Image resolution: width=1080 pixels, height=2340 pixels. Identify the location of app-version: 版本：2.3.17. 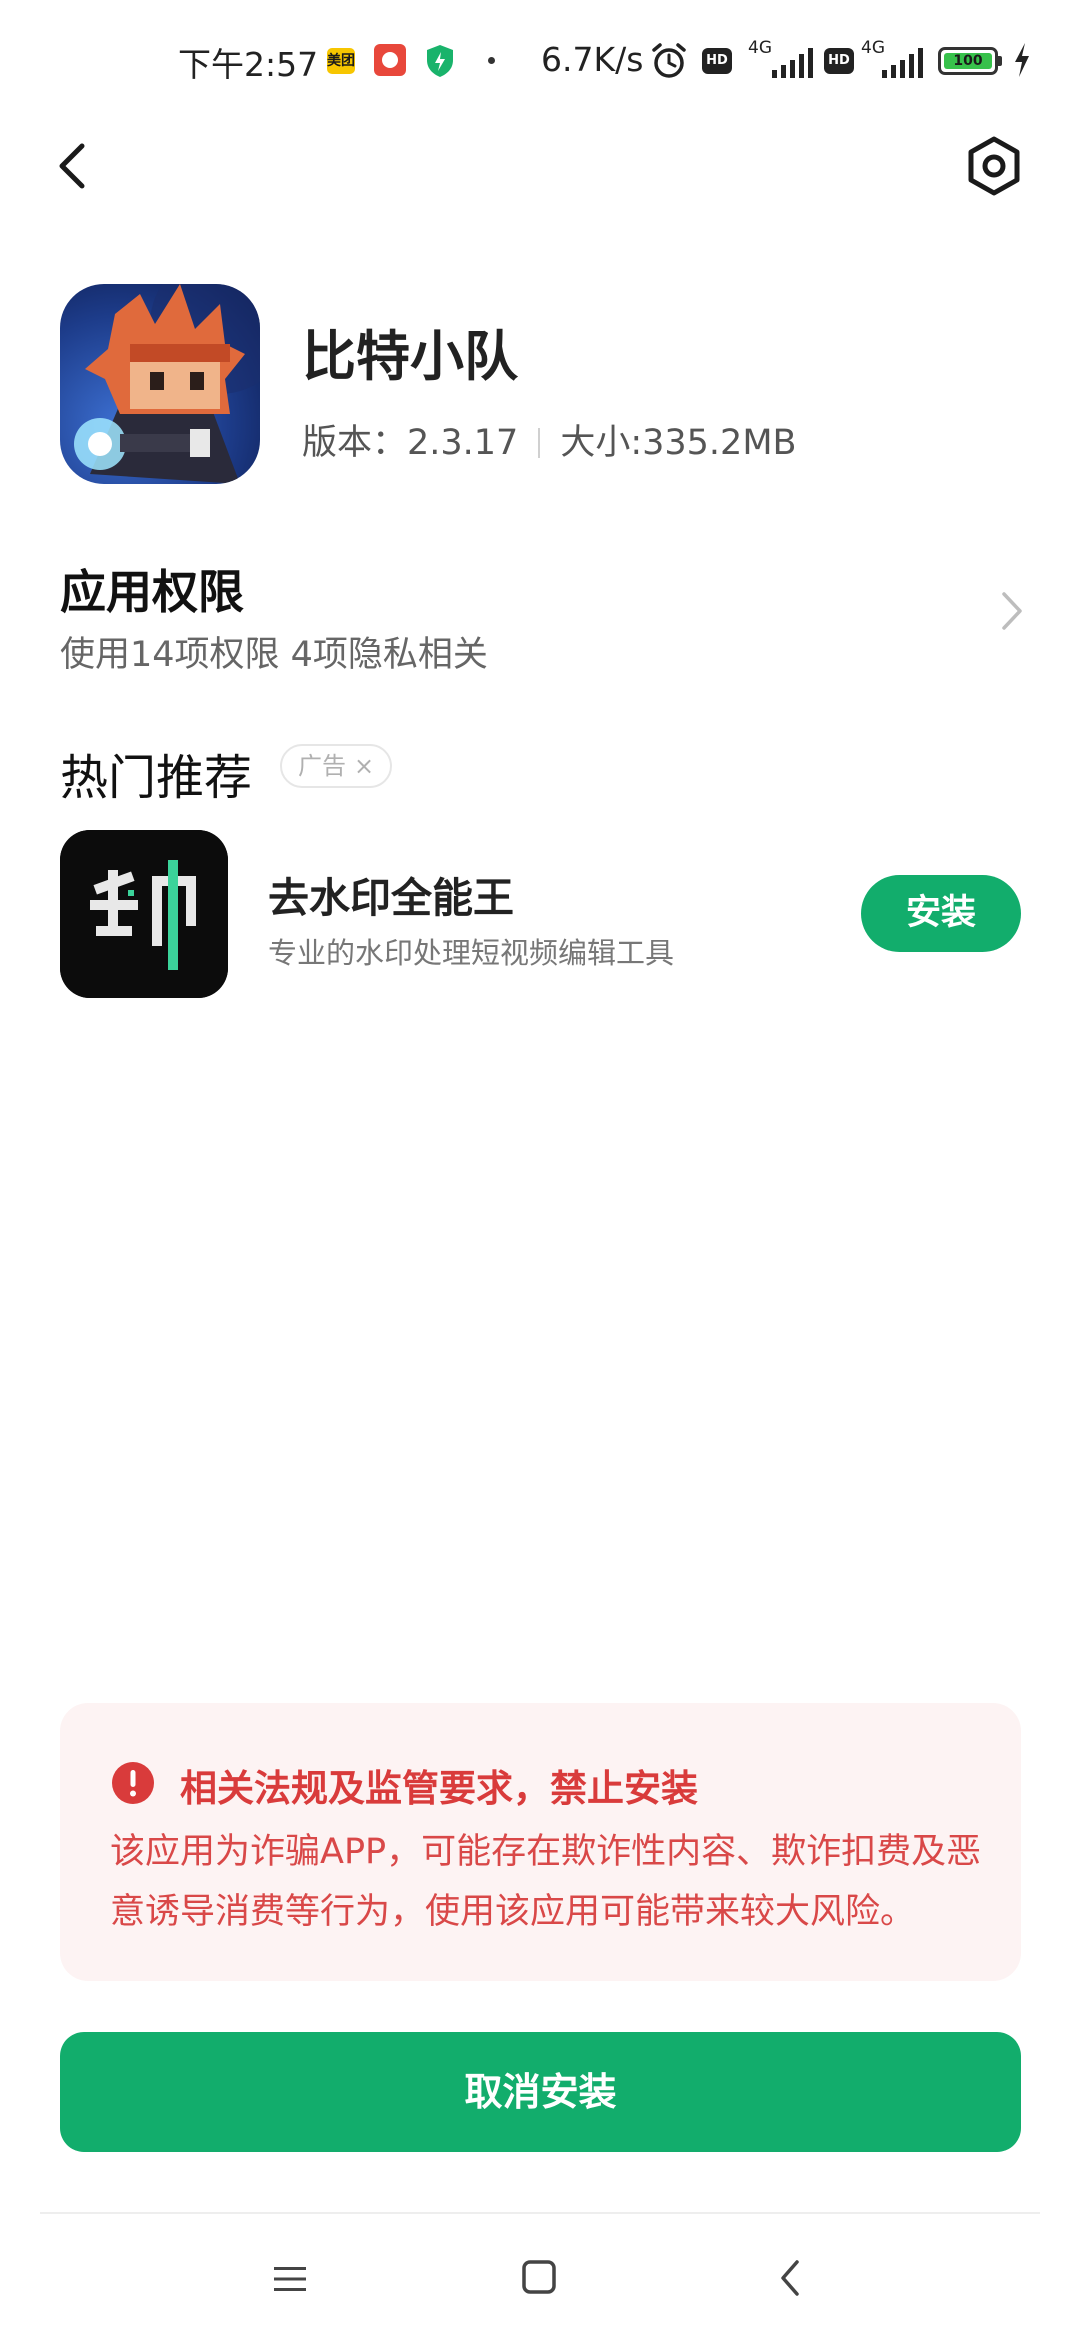
(410, 443).